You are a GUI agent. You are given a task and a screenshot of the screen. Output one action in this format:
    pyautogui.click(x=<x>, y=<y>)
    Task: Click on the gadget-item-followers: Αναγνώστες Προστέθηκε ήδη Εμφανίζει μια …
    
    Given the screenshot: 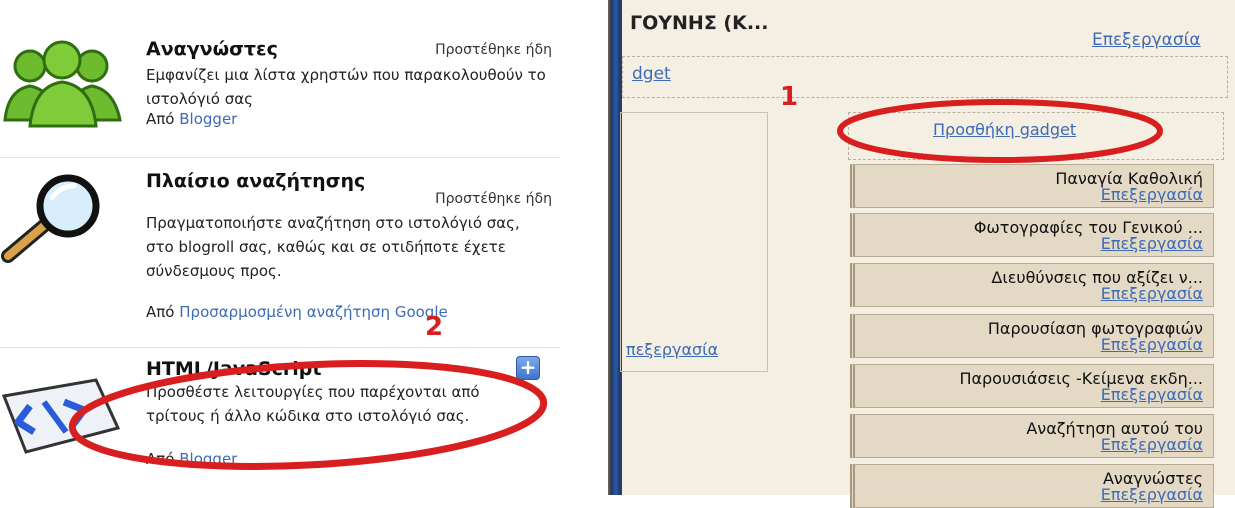 What is the action you would take?
    pyautogui.click(x=280, y=79)
    